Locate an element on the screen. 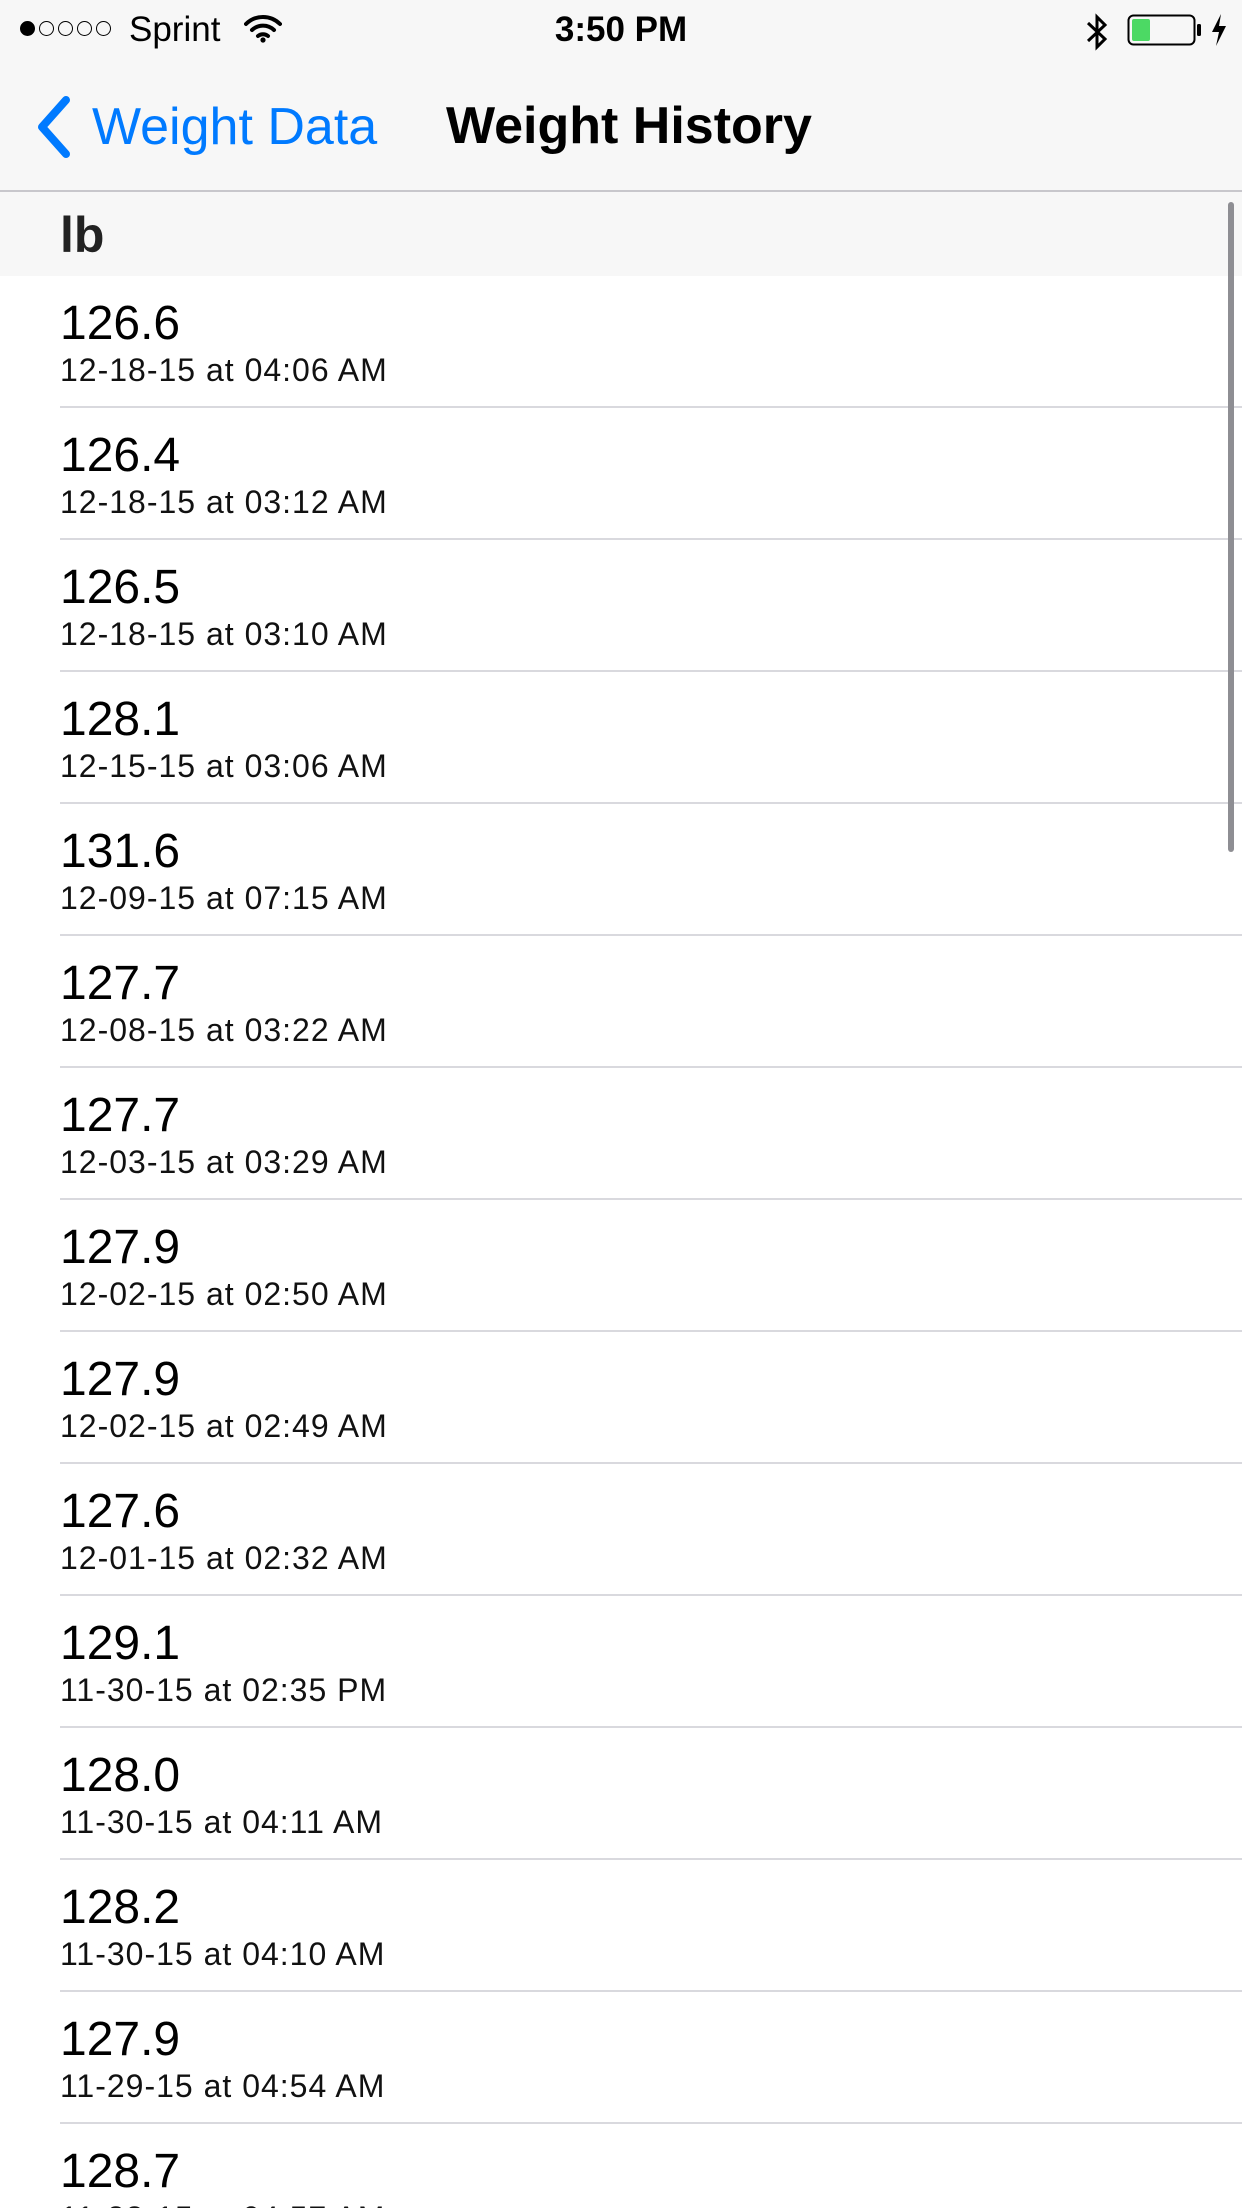 Image resolution: width=1242 pixels, height=2208 pixels. weight-timestamp: 12-18-15 at 03:10 AM is located at coordinates (224, 634).